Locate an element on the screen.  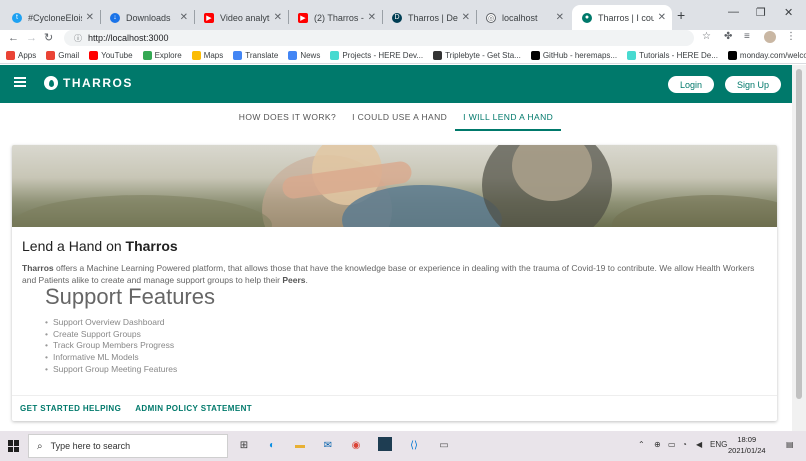
paint-icon: ▭ is located at coordinates (444, 445).